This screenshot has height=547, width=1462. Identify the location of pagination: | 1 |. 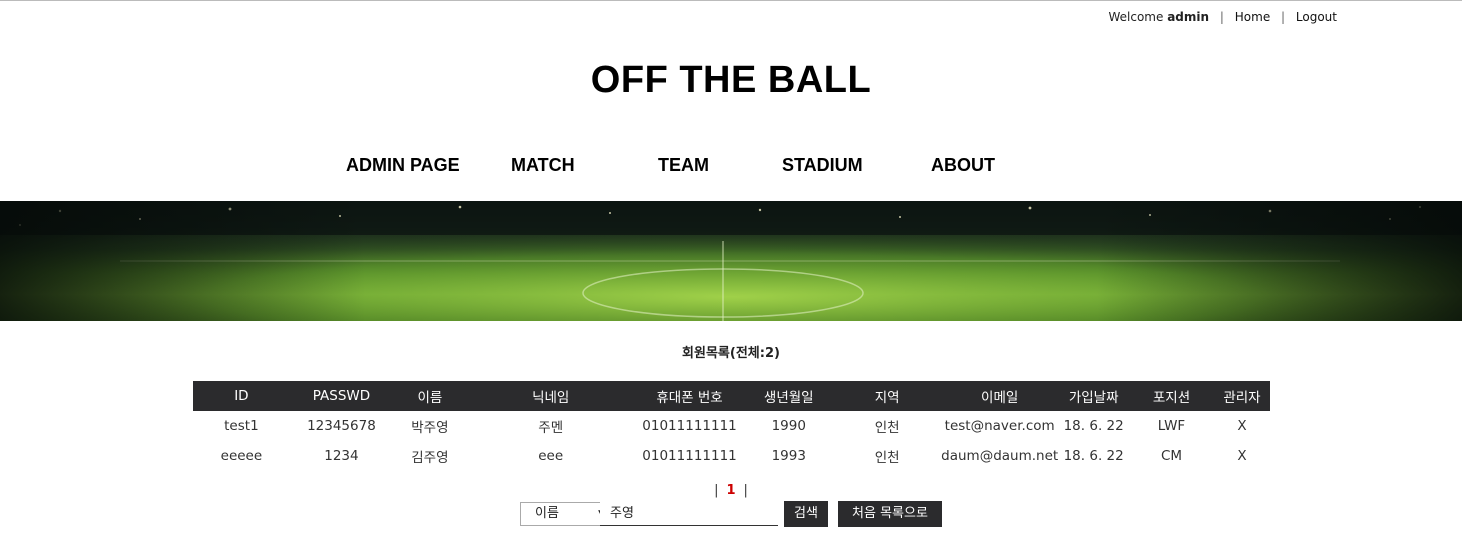
(731, 490).